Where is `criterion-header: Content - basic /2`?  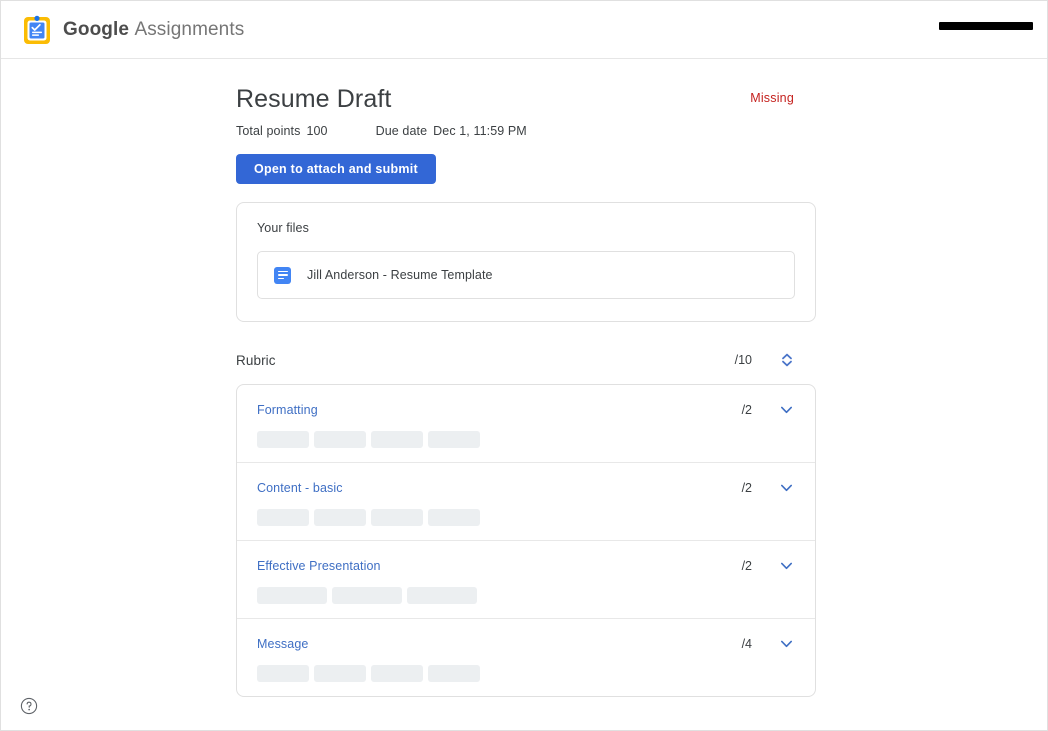
criterion-header: Content - basic /2 is located at coordinates (526, 487).